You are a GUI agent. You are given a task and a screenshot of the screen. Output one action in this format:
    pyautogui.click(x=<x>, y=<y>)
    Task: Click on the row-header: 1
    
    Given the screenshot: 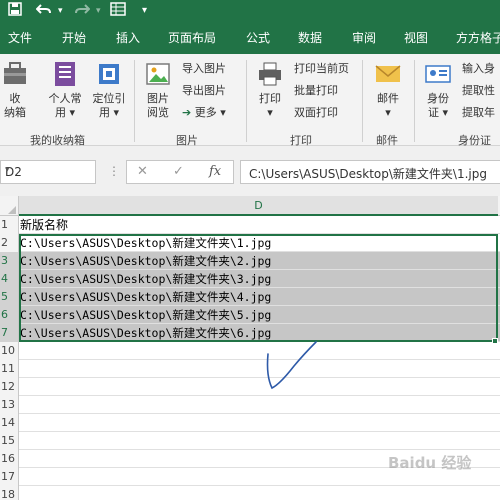 What is the action you would take?
    pyautogui.click(x=9, y=225)
    